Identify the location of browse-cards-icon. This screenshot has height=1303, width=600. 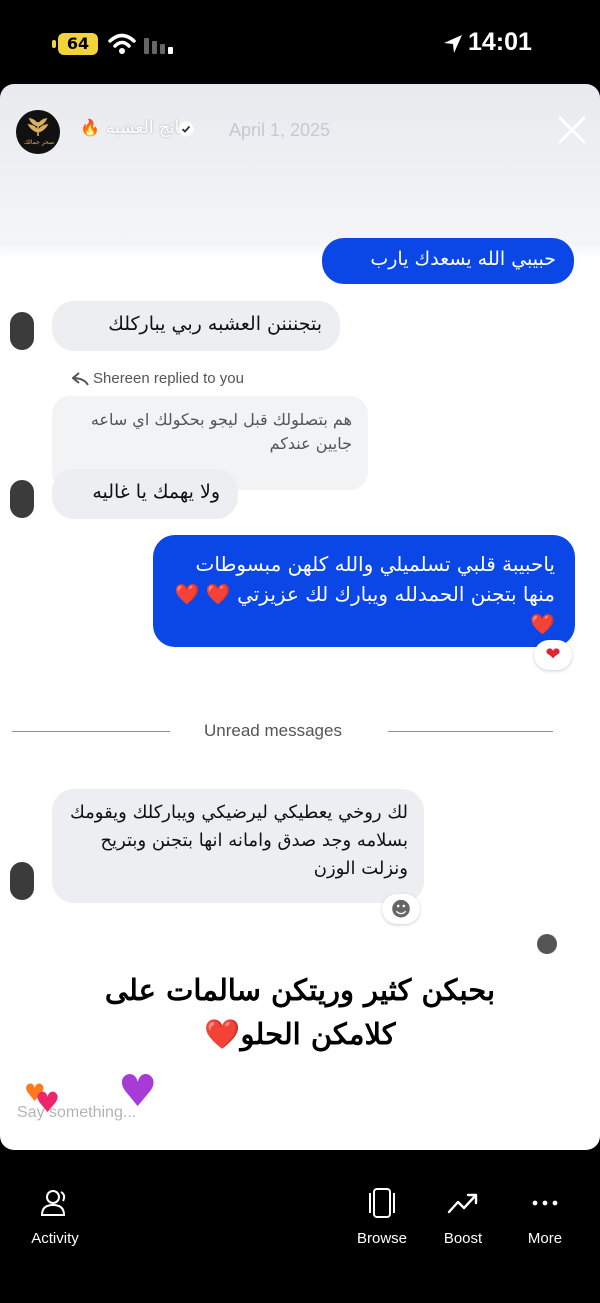
(382, 1203).